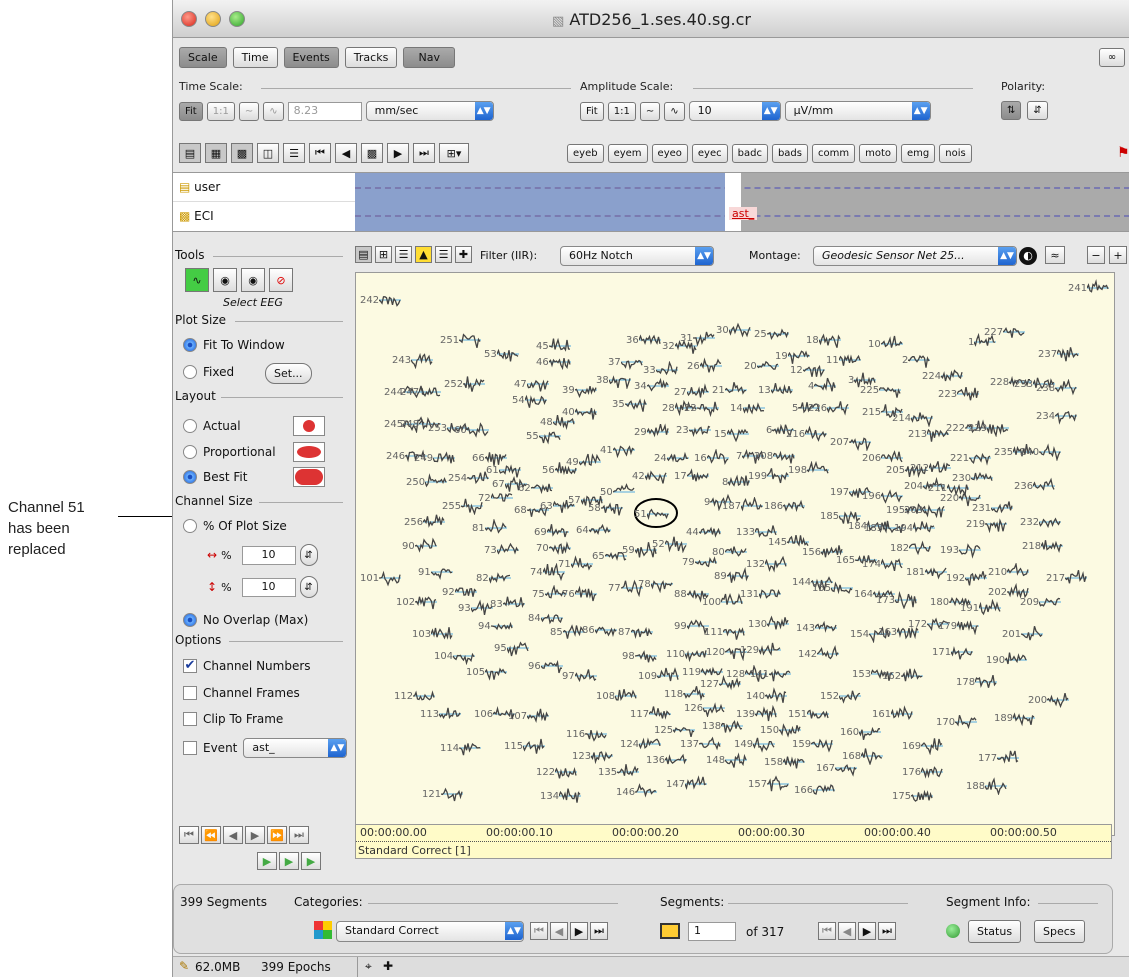 The height and width of the screenshot is (977, 1129). What do you see at coordinates (255, 835) in the screenshot?
I see `step-forward-icon: ▶` at bounding box center [255, 835].